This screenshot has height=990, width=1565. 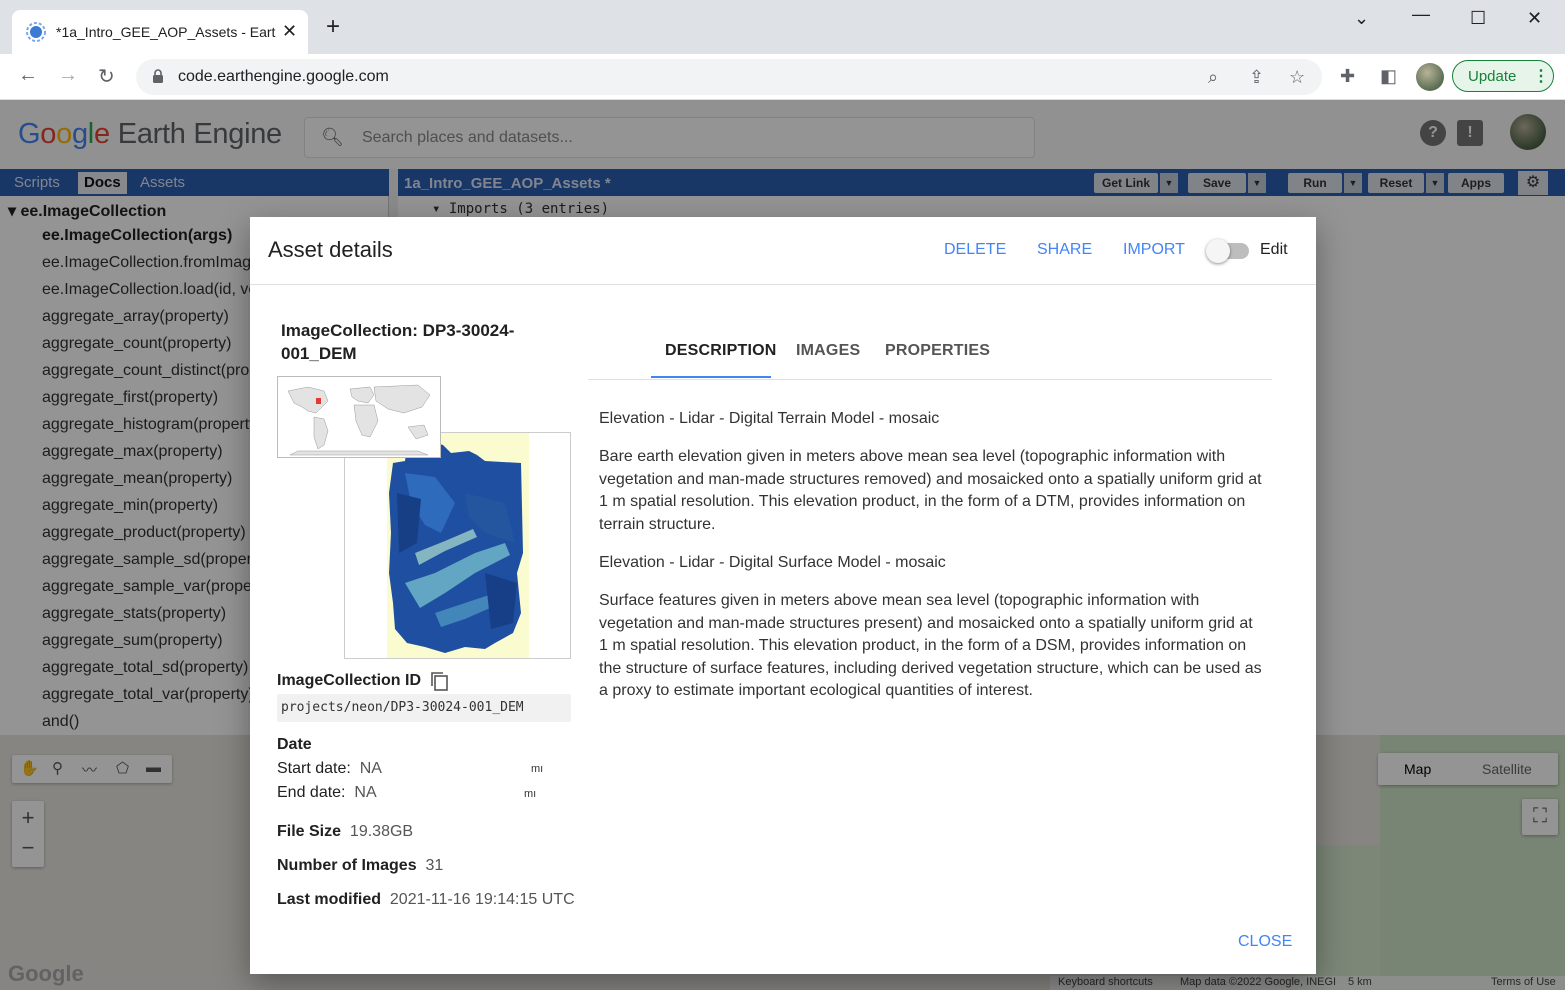 What do you see at coordinates (937, 351) in the screenshot?
I see `tab-properties: PROPERTIES` at bounding box center [937, 351].